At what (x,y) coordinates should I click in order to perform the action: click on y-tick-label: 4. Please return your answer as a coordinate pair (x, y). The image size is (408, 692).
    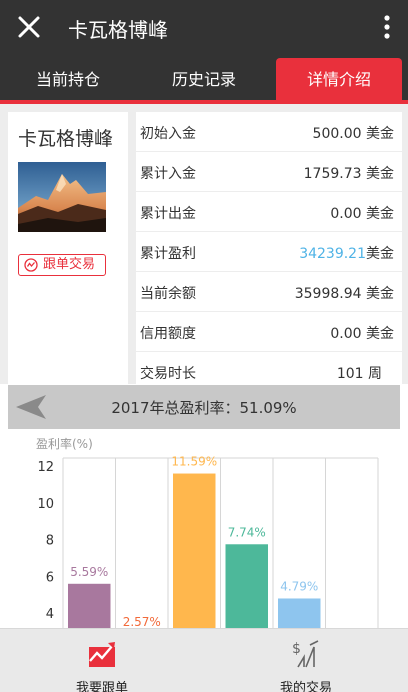
    Looking at the image, I should click on (50, 614).